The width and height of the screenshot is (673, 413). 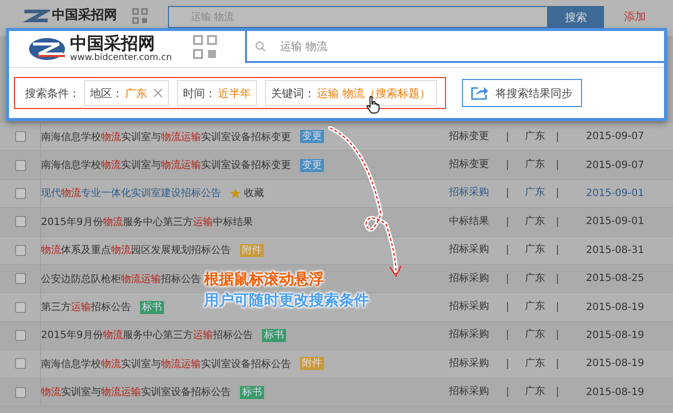 I want to click on result-title-link: 第三方运输招标公告, so click(x=86, y=307).